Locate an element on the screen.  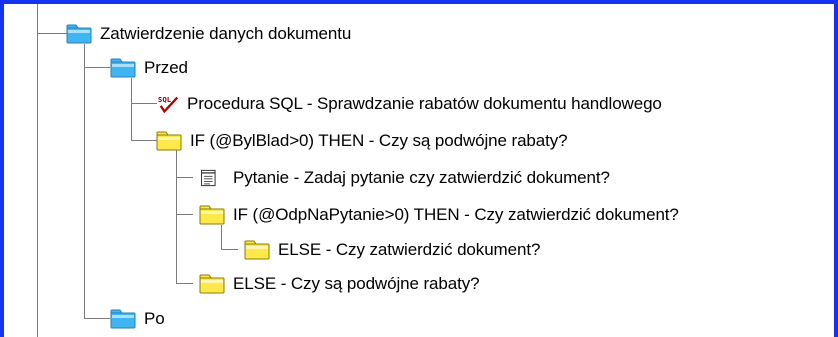
tree-node-przed: Przed is located at coordinates (149, 68).